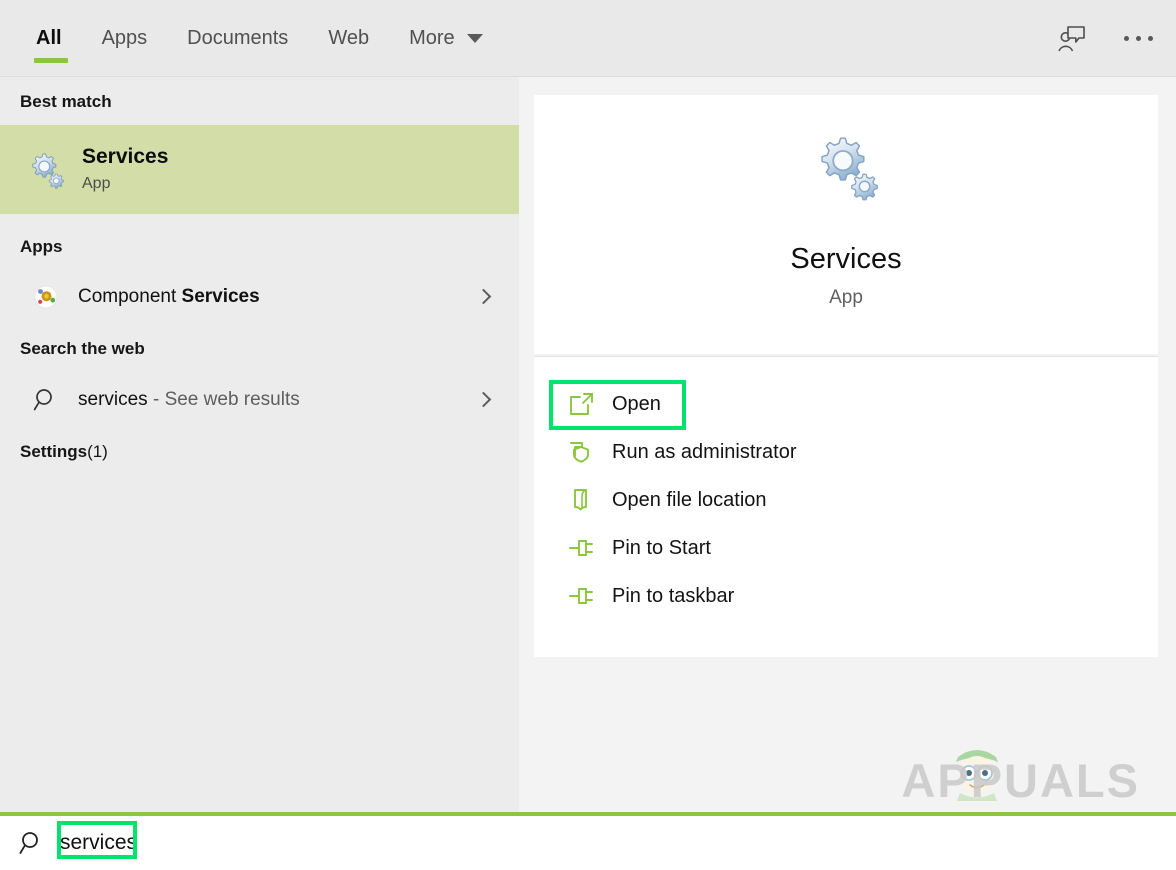 This screenshot has height=870, width=1176. What do you see at coordinates (474, 38) in the screenshot?
I see `chevron-down-icon` at bounding box center [474, 38].